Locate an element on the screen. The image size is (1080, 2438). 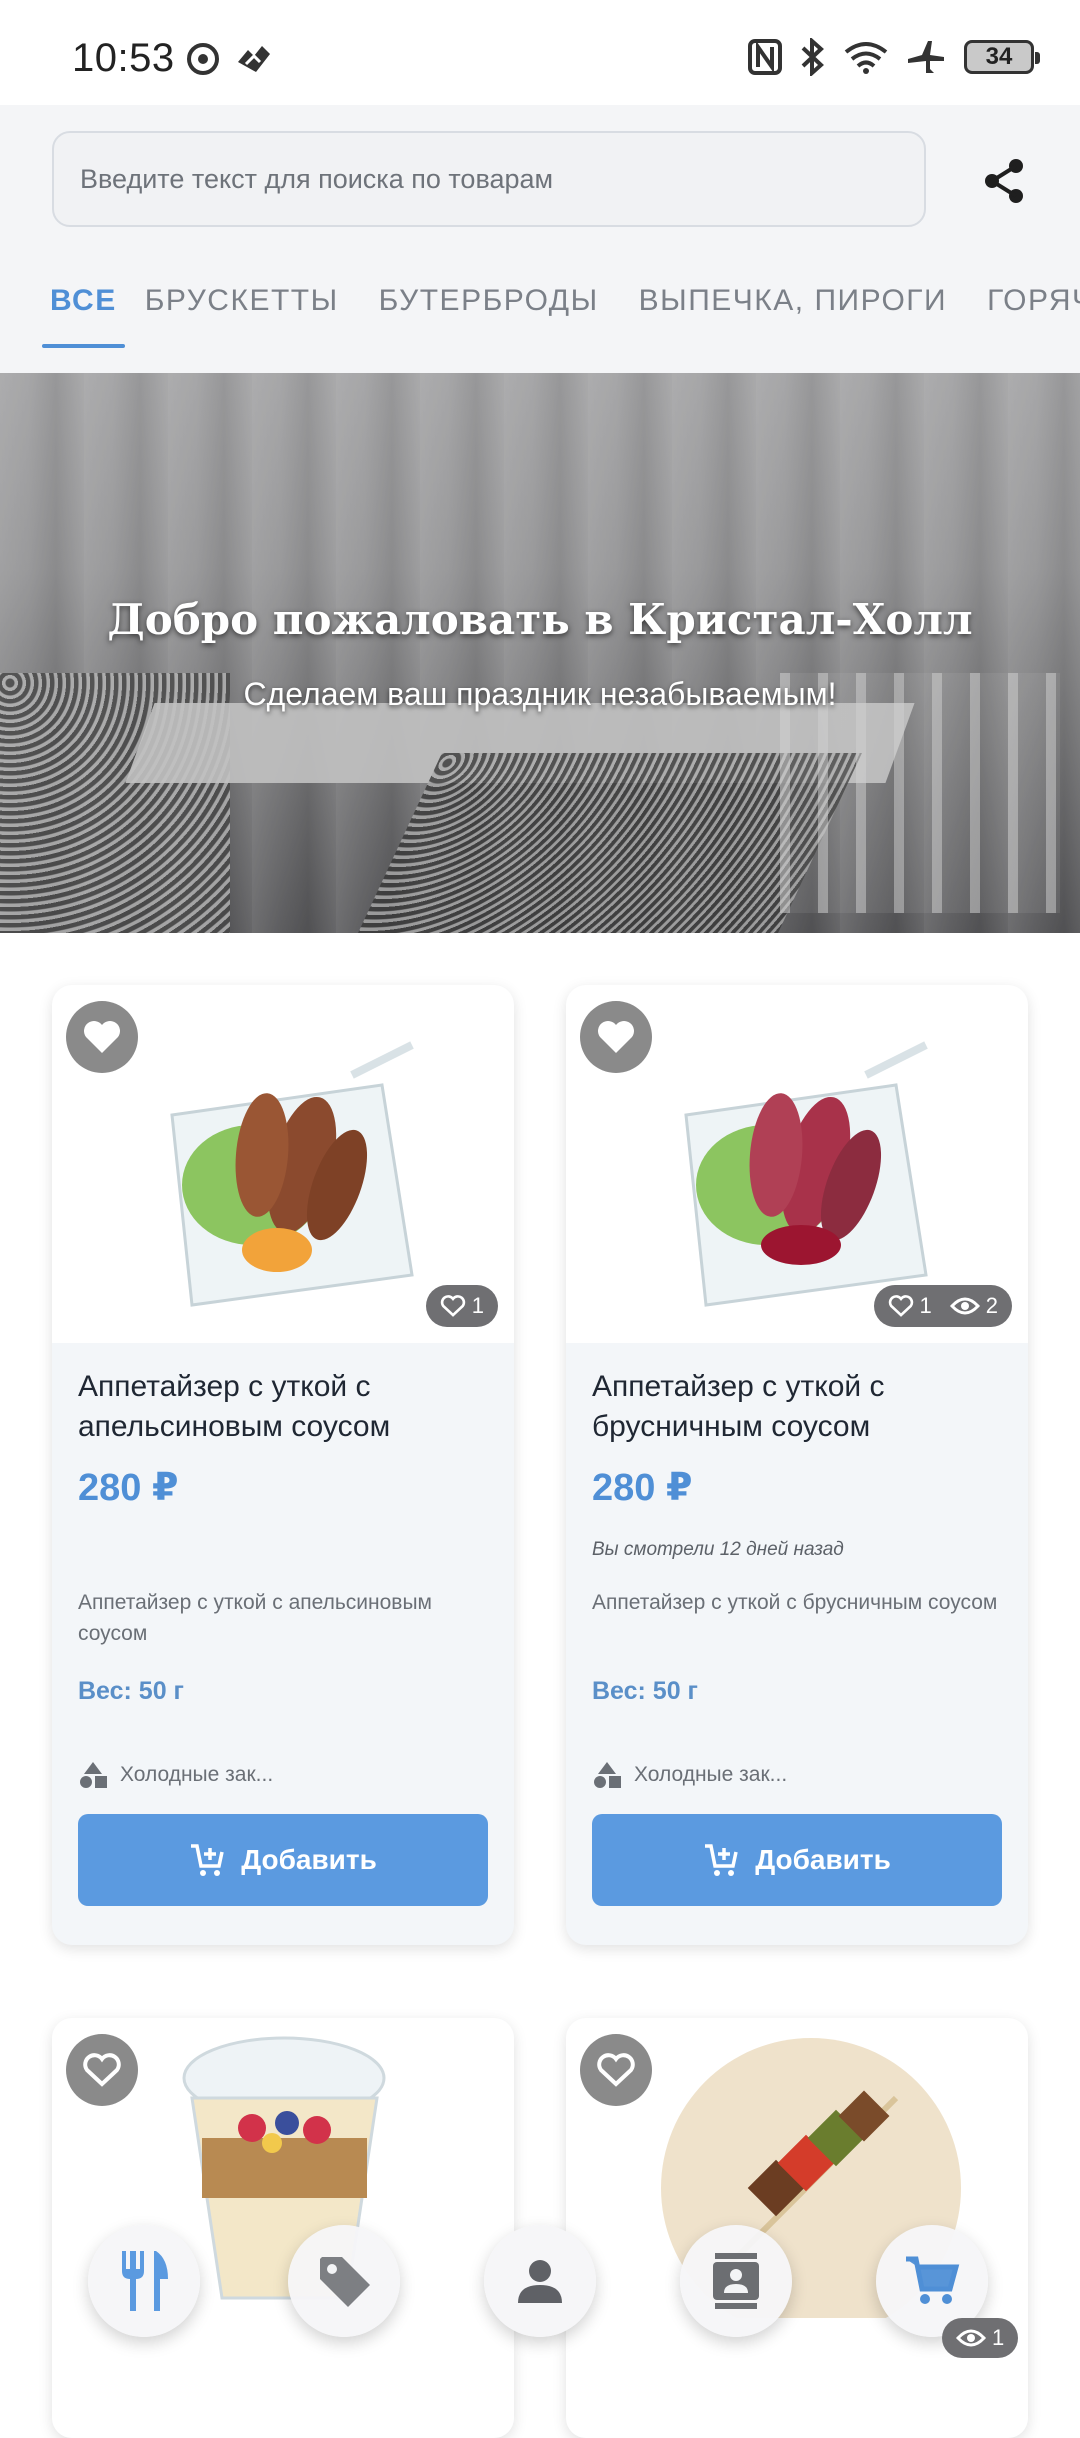
product-image: 1 2 is located at coordinates (797, 1164).